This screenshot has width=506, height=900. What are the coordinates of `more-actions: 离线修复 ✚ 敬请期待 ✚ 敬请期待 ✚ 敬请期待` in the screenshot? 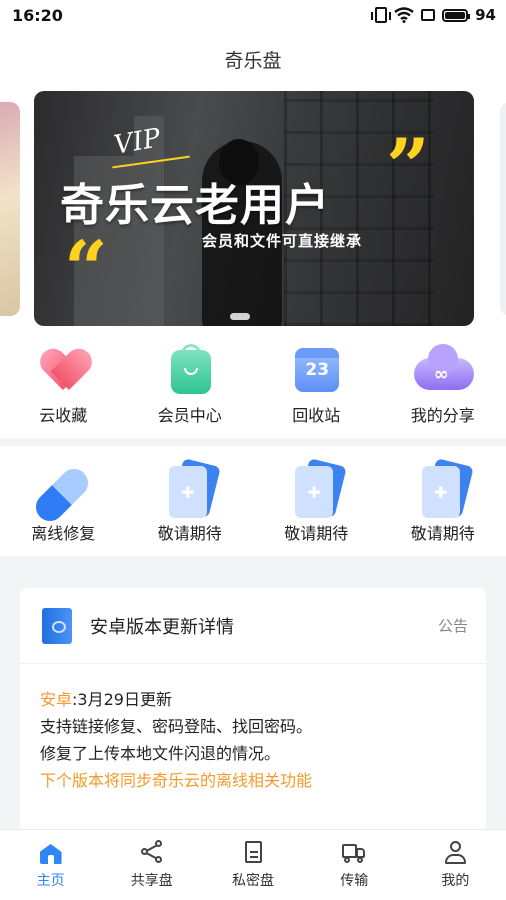 It's located at (253, 501).